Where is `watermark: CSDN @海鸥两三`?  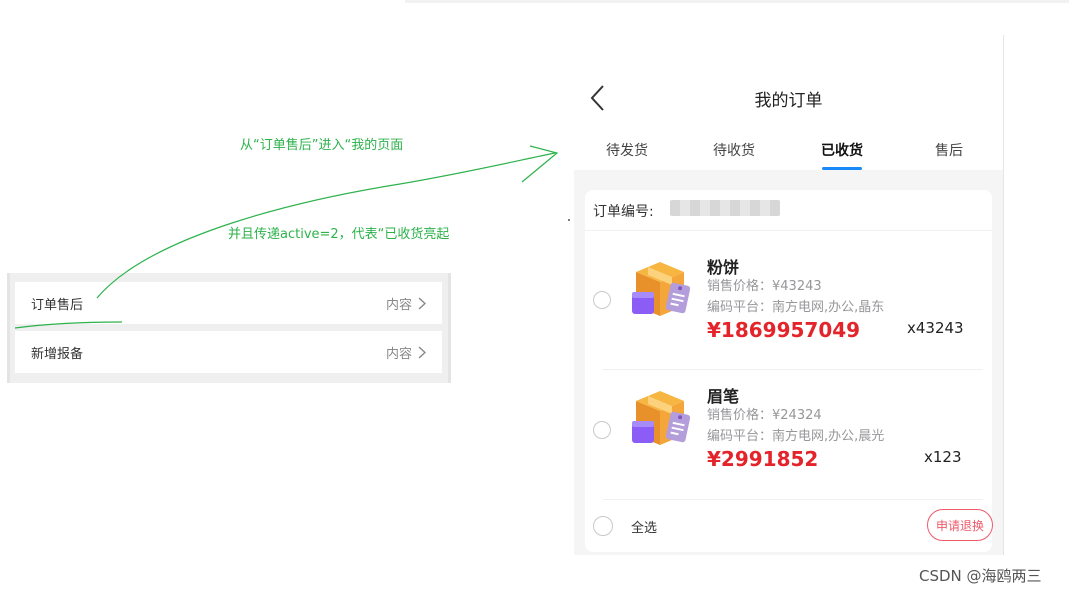
watermark: CSDN @海鸥两三 is located at coordinates (980, 576).